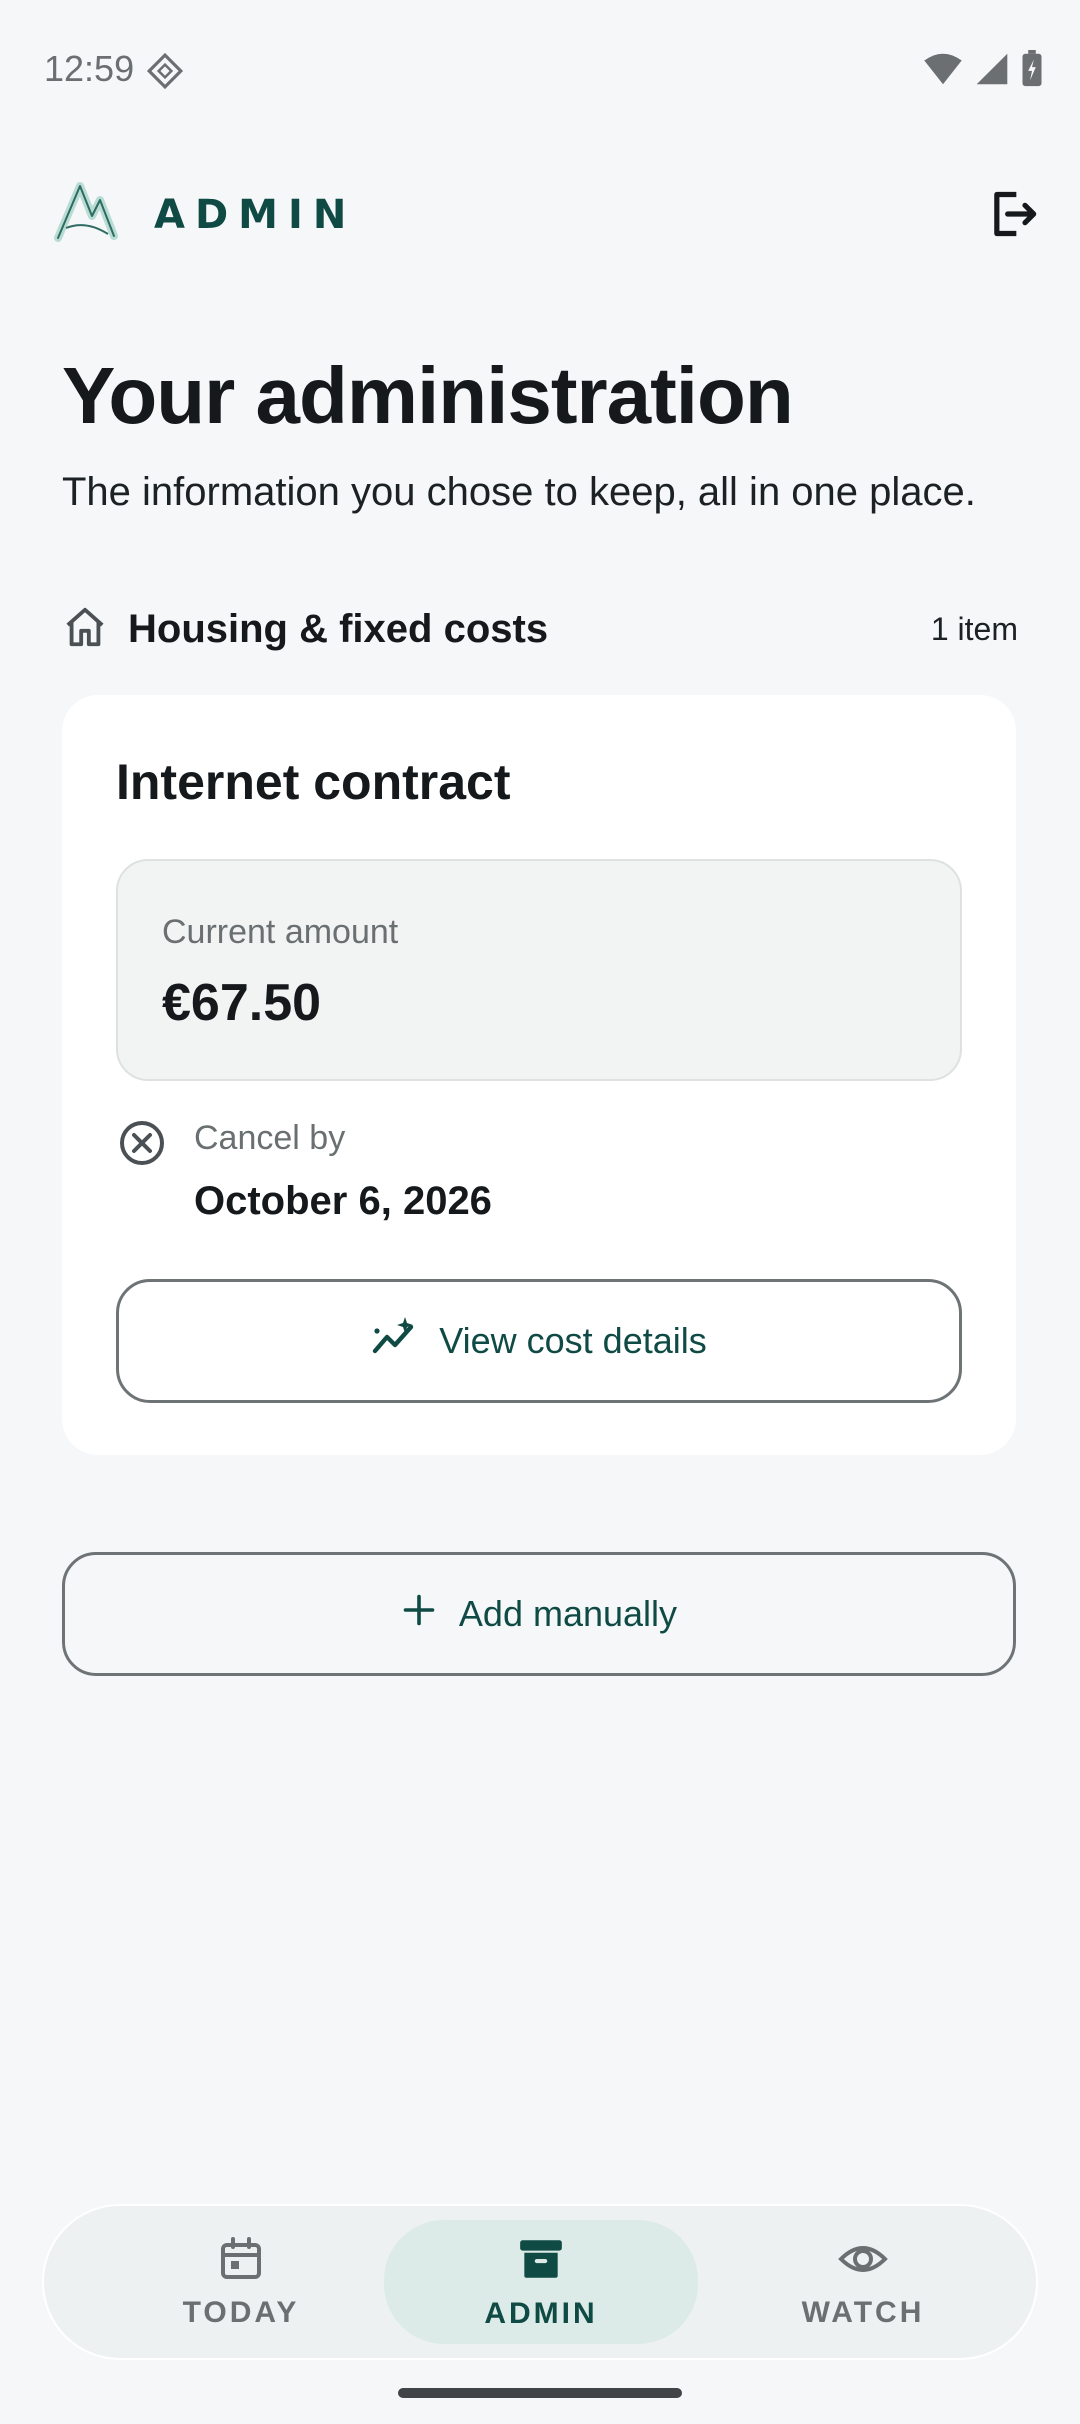 Image resolution: width=1080 pixels, height=2424 pixels. I want to click on home-icon, so click(85, 629).